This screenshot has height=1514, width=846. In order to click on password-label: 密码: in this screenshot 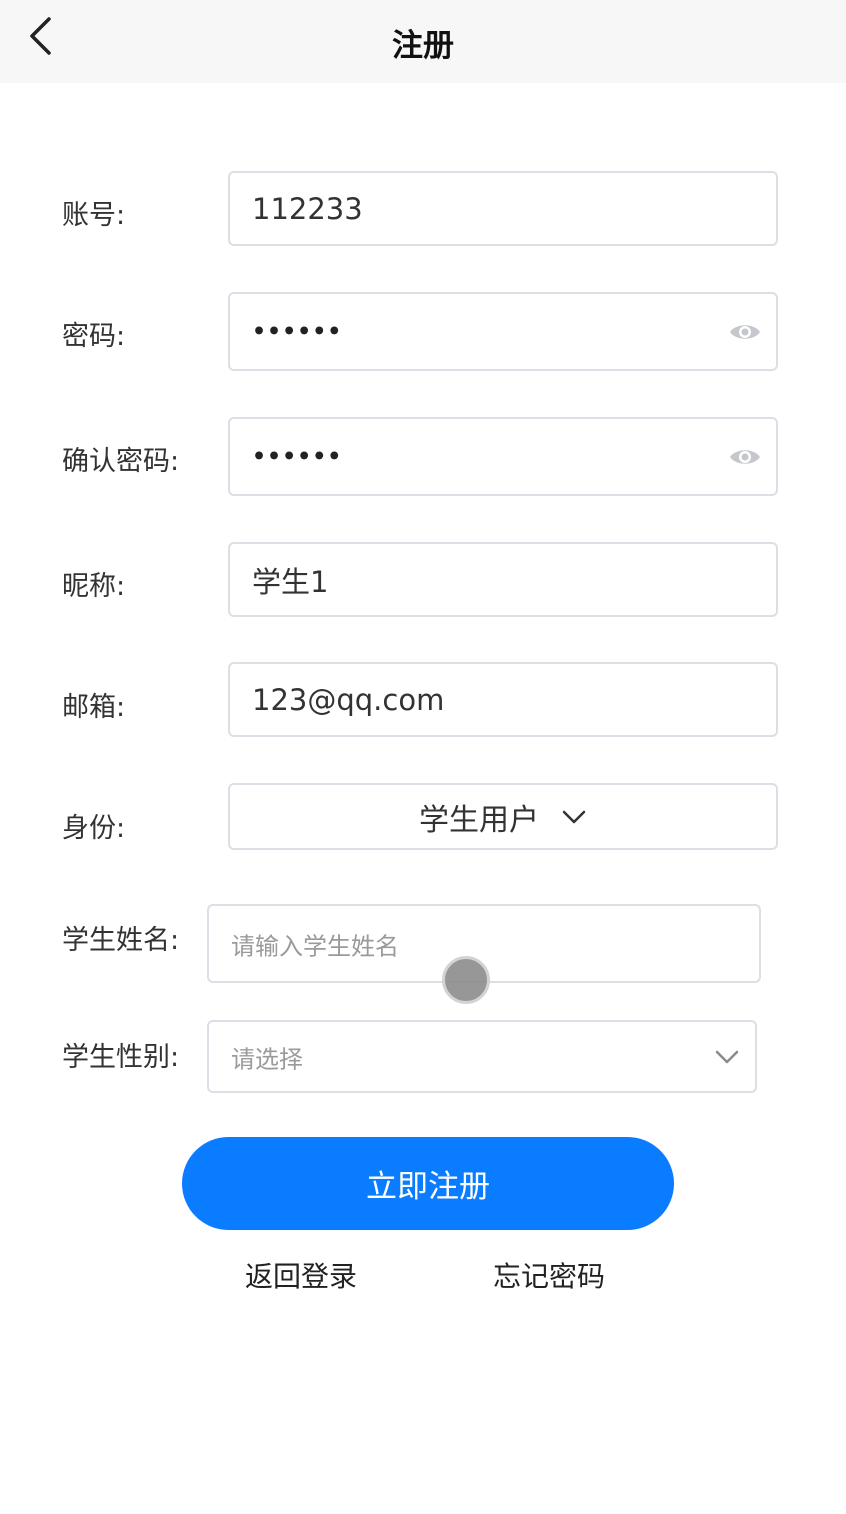, I will do `click(94, 336)`.